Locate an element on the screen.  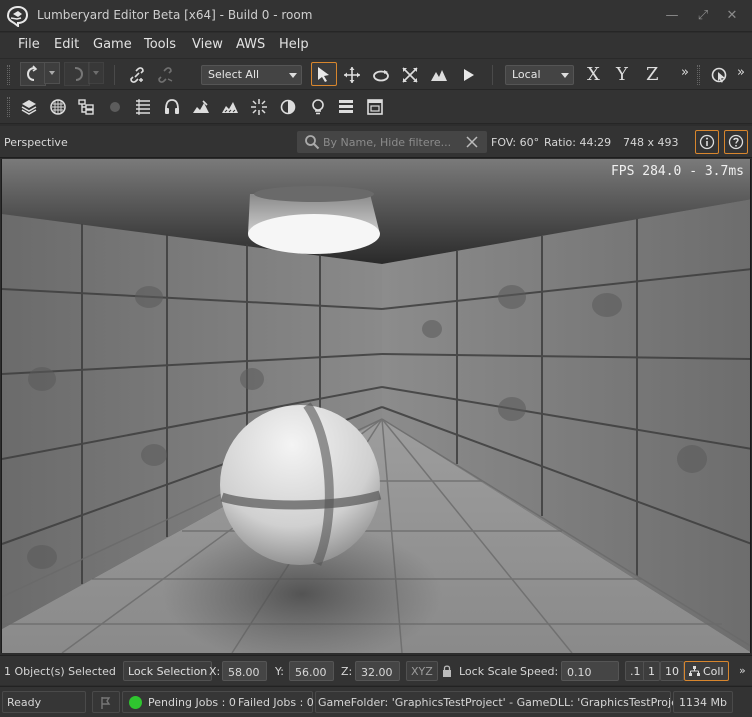
maximize-button: ⤢ is located at coordinates (703, 16).